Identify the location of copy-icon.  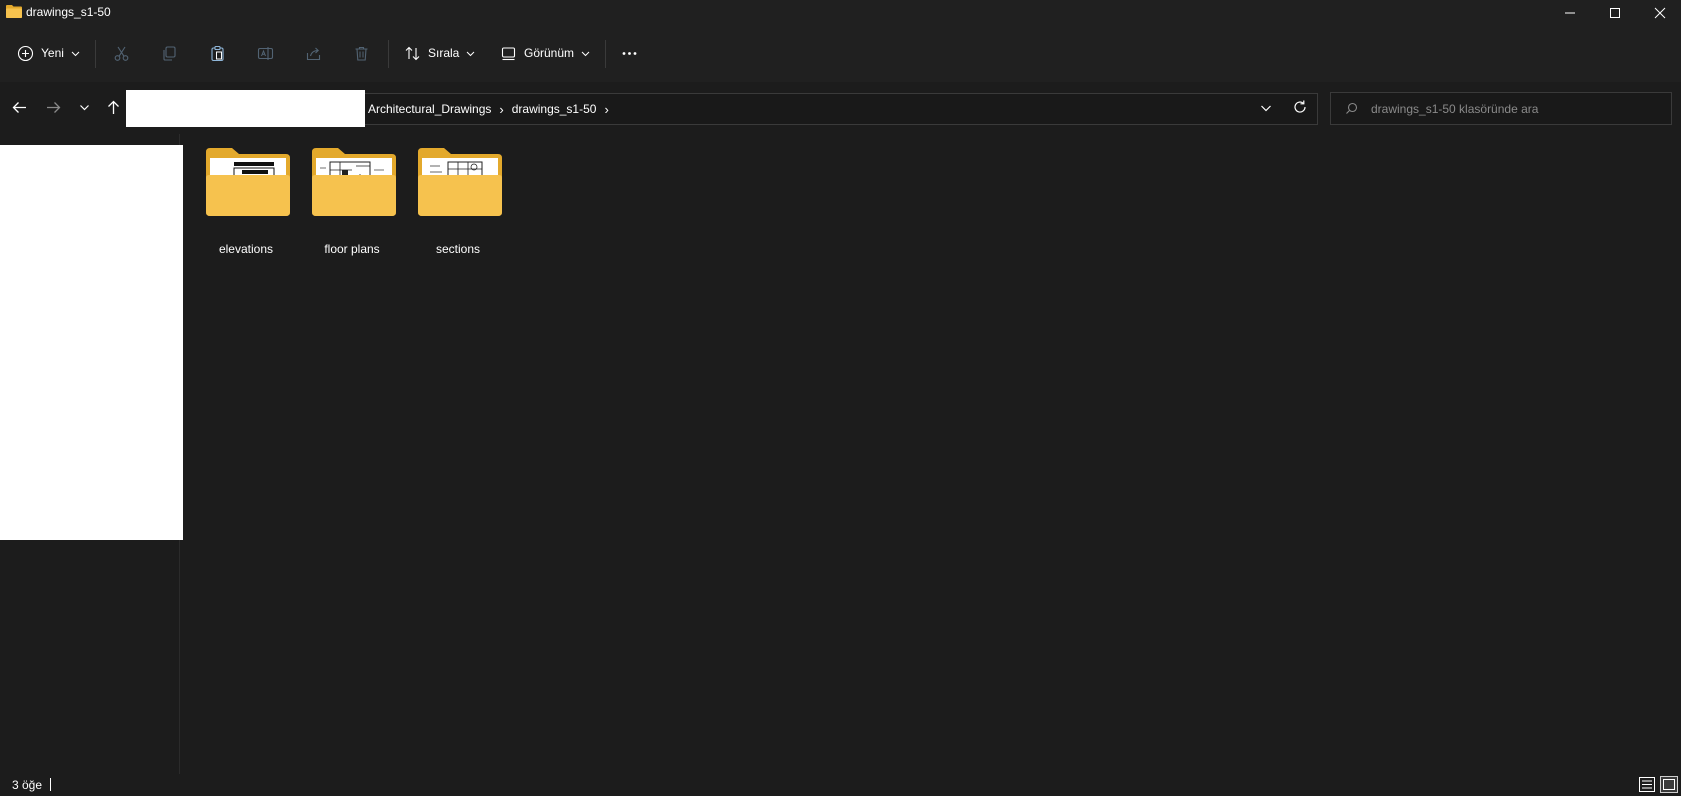
(169, 53).